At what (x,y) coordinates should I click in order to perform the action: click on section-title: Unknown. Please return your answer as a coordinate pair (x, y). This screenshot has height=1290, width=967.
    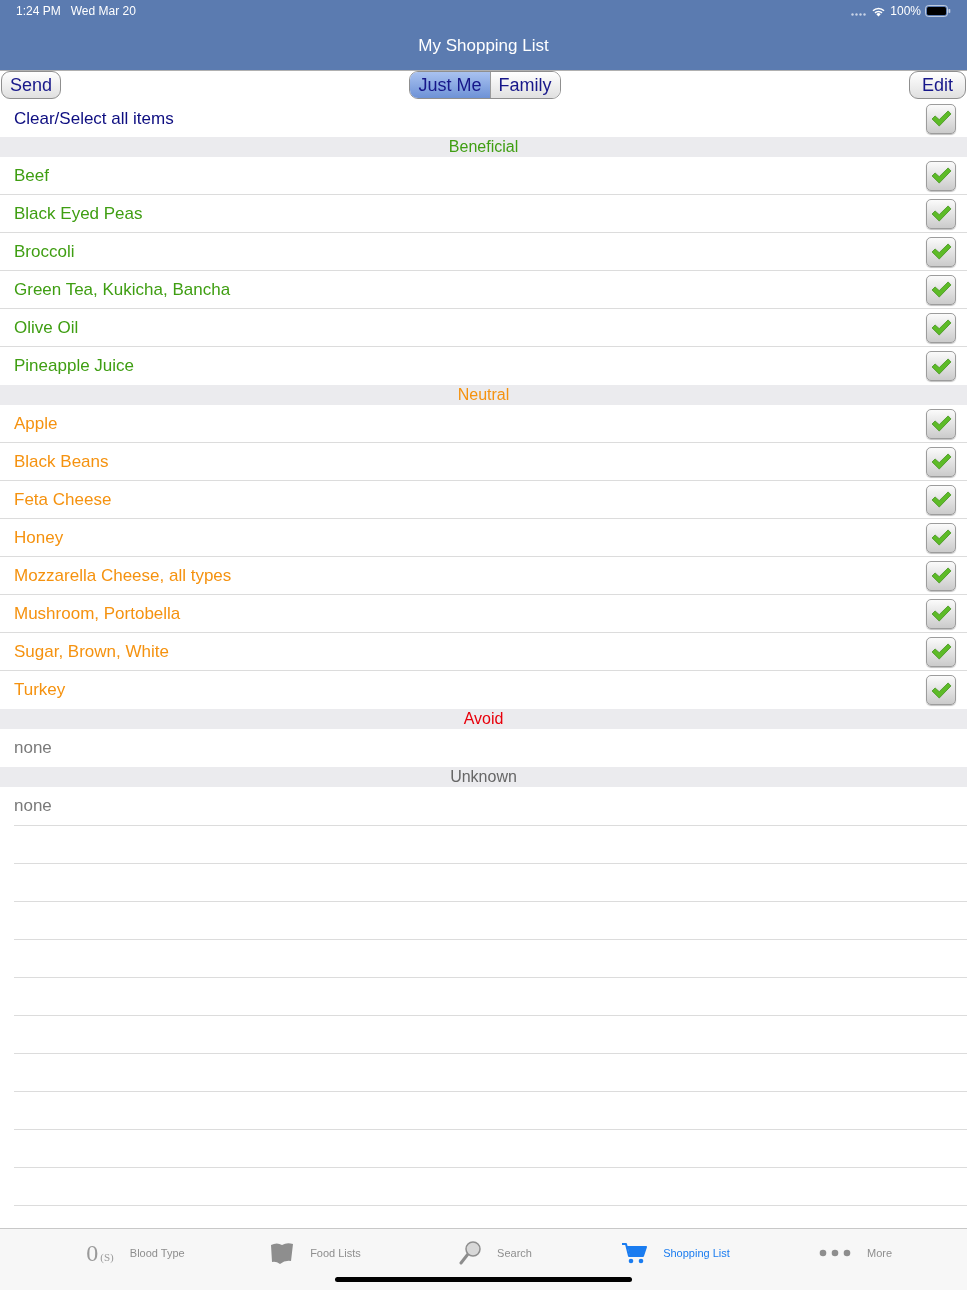
    Looking at the image, I should click on (483, 777).